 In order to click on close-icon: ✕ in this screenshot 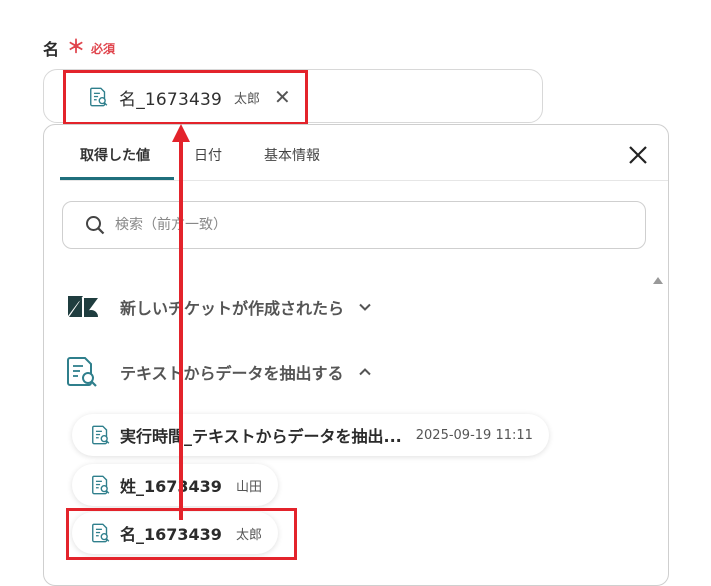, I will do `click(282, 97)`.